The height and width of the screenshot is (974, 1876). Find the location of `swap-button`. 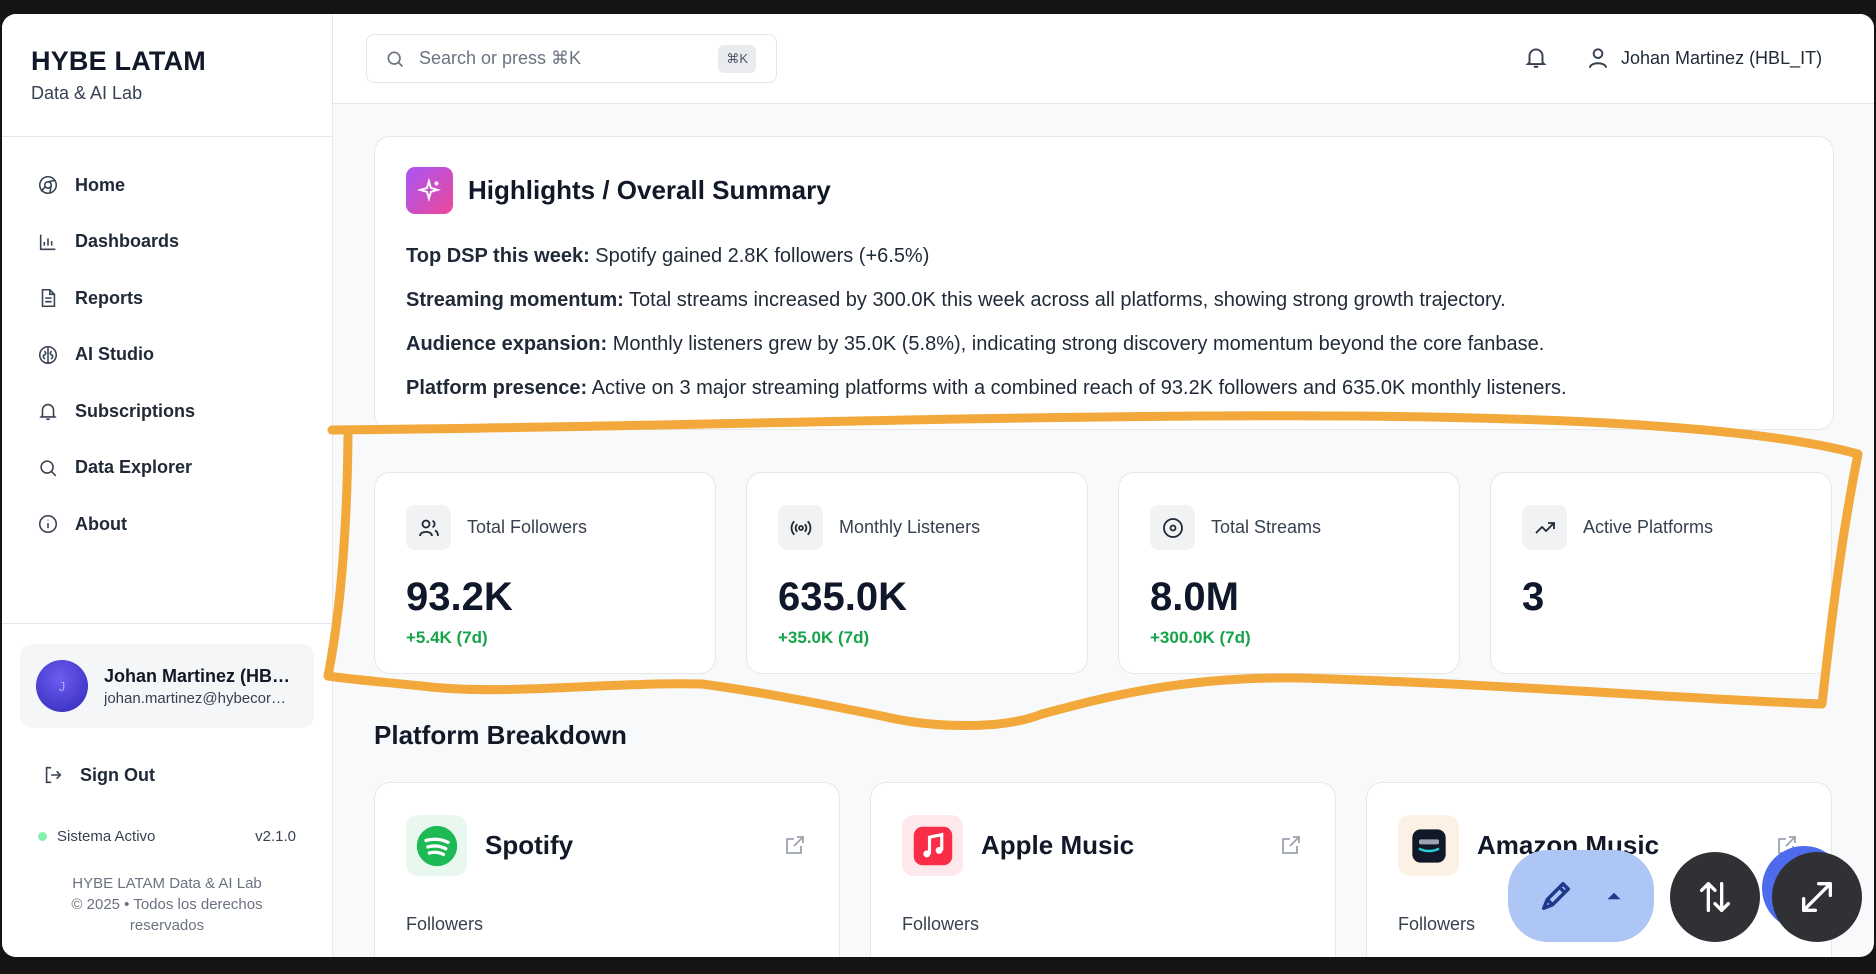

swap-button is located at coordinates (1715, 897).